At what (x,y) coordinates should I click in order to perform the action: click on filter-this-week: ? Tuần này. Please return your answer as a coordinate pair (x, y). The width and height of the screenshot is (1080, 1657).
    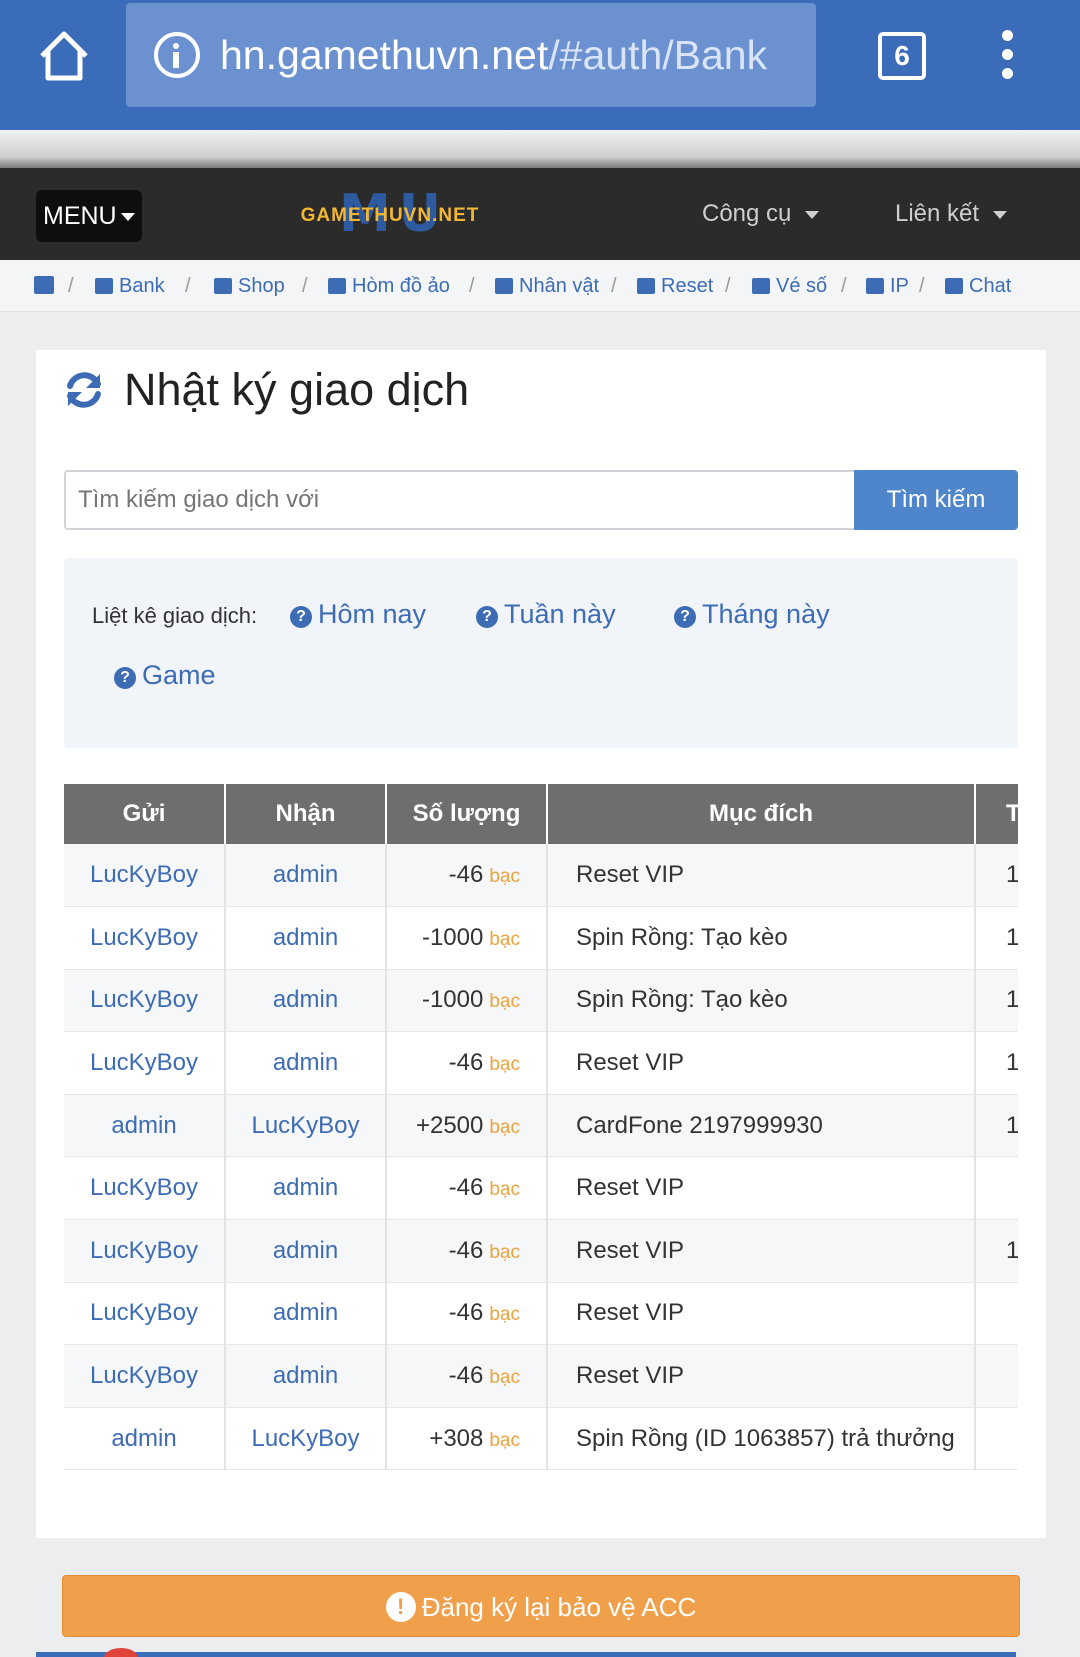
    Looking at the image, I should click on (546, 614).